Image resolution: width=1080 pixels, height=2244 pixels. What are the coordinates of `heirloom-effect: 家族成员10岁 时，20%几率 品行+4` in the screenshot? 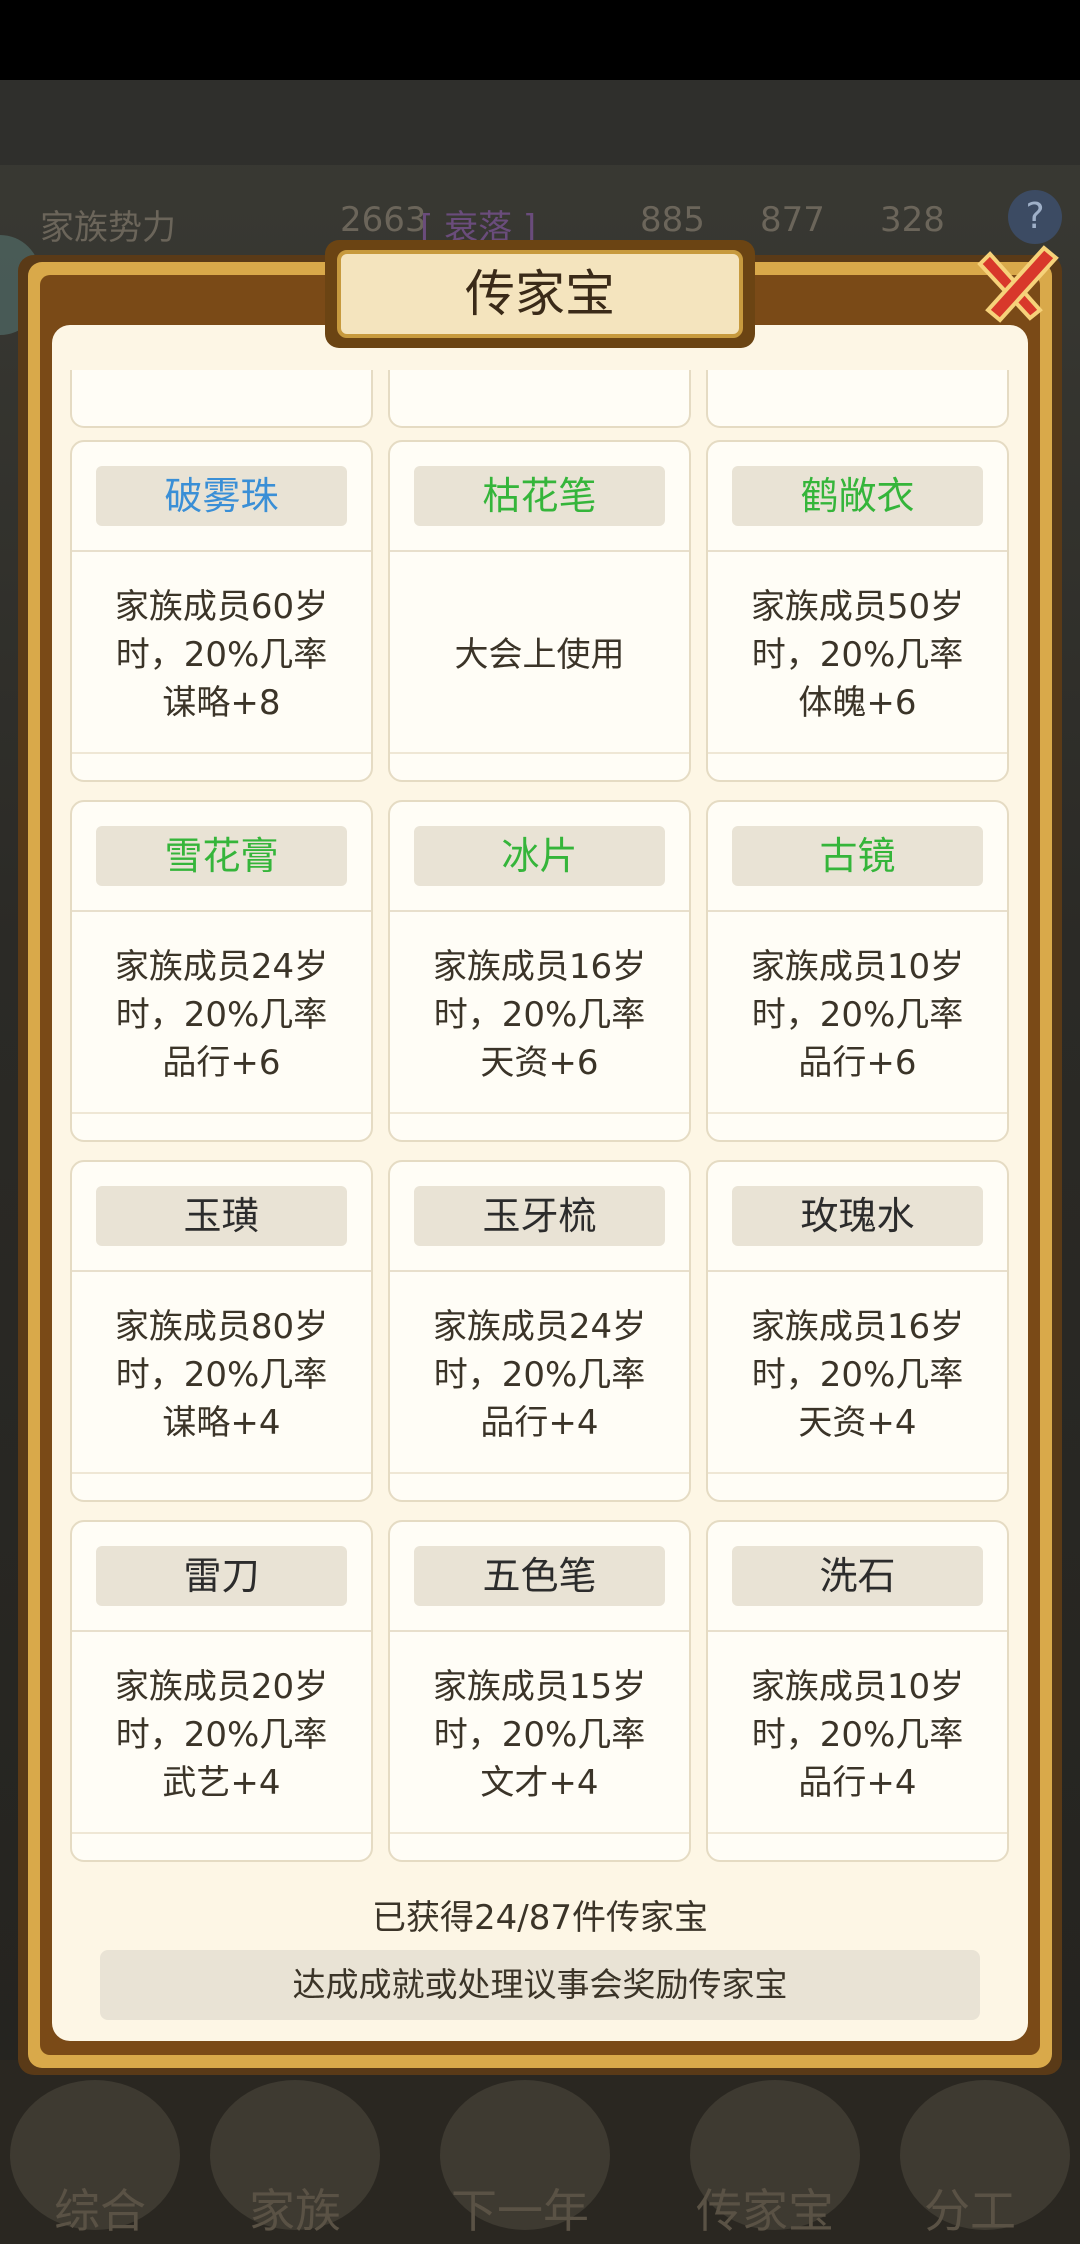 It's located at (857, 1735).